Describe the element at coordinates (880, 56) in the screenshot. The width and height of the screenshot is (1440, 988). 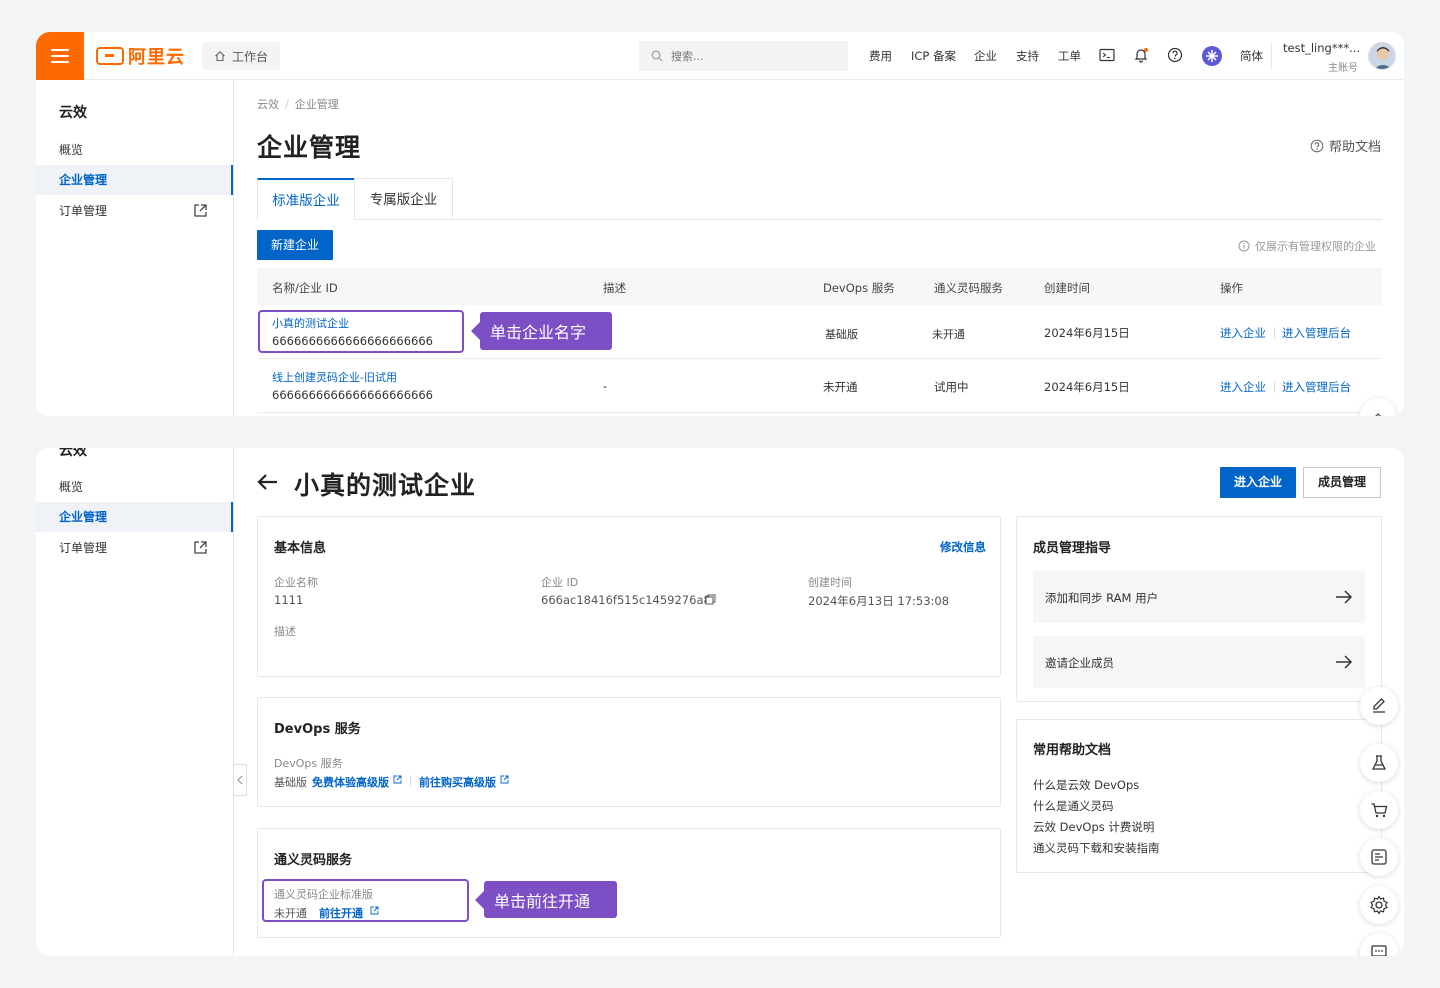
I see `nav-billing: 费用` at that location.